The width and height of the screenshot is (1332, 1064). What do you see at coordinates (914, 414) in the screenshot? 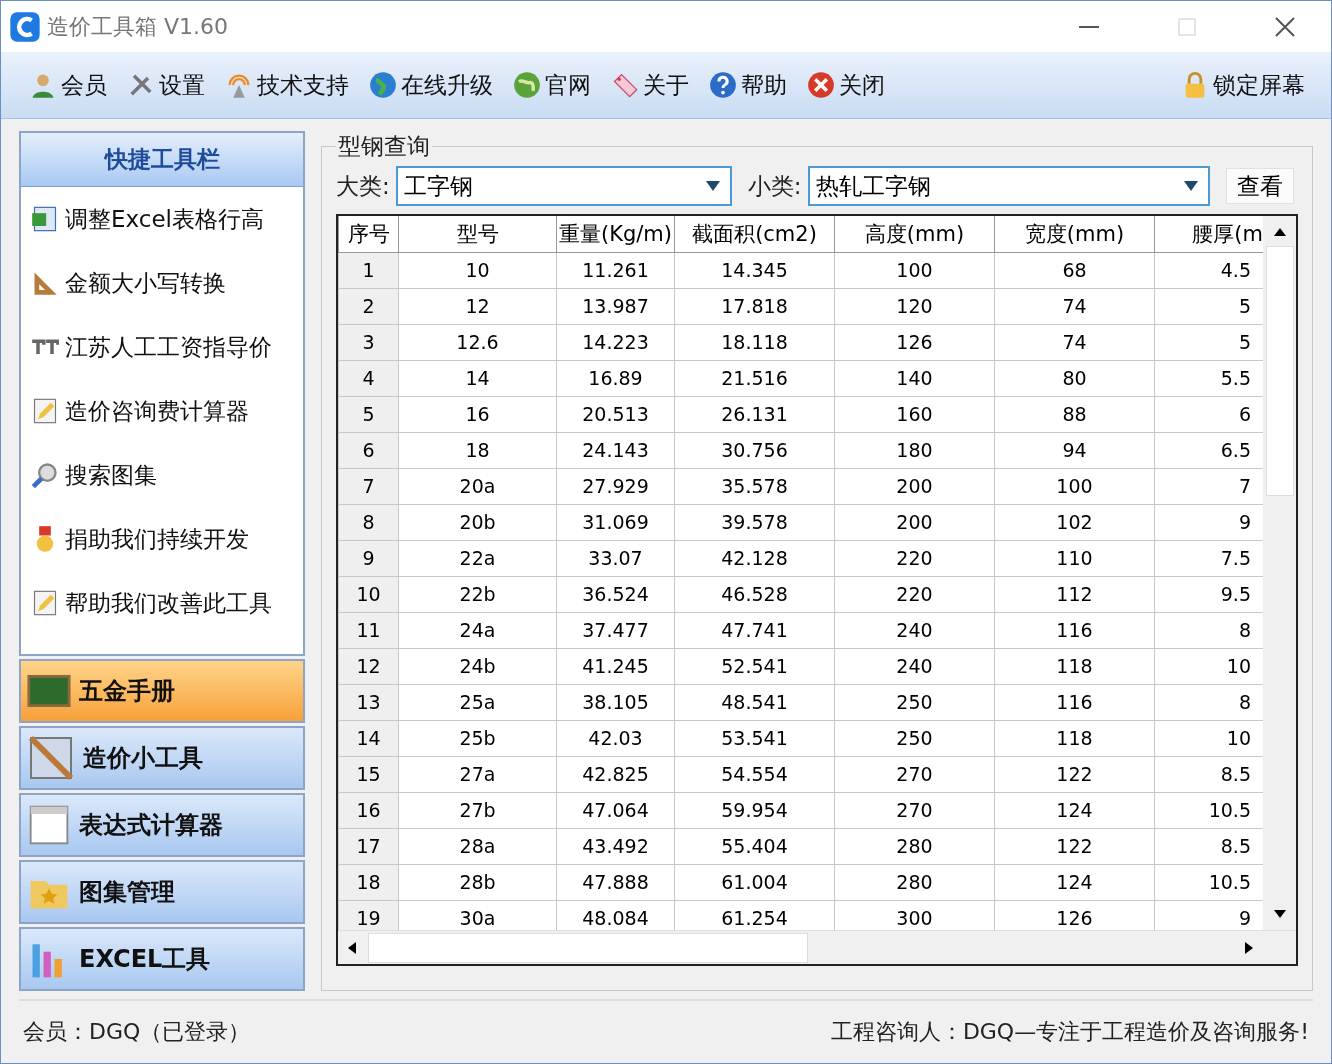
I see `table-cell: 160` at bounding box center [914, 414].